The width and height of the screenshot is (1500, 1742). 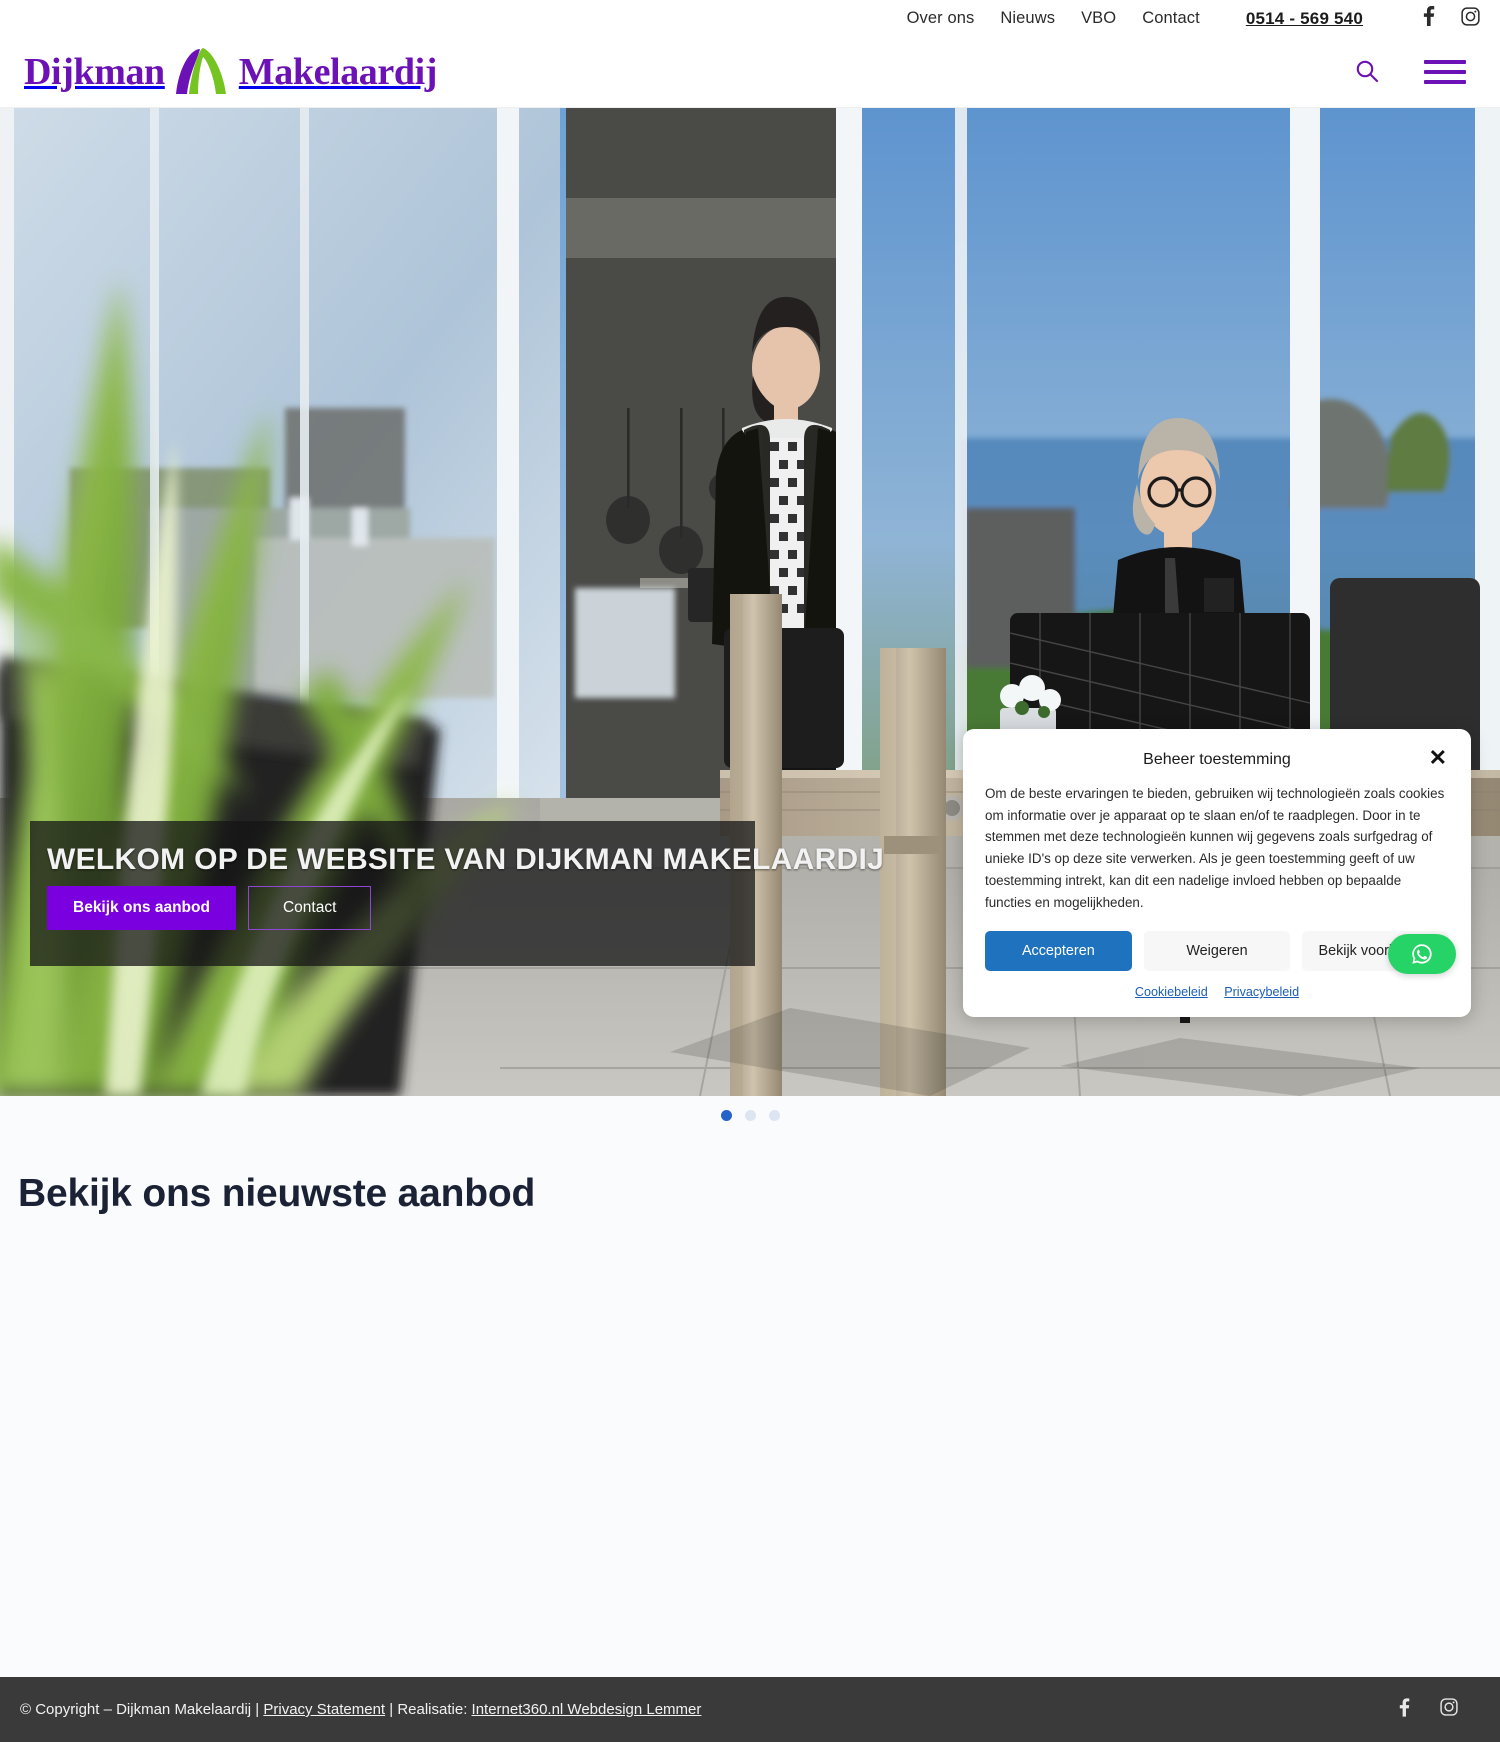 I want to click on accept-cookies-button: Accepteren, so click(x=1058, y=951).